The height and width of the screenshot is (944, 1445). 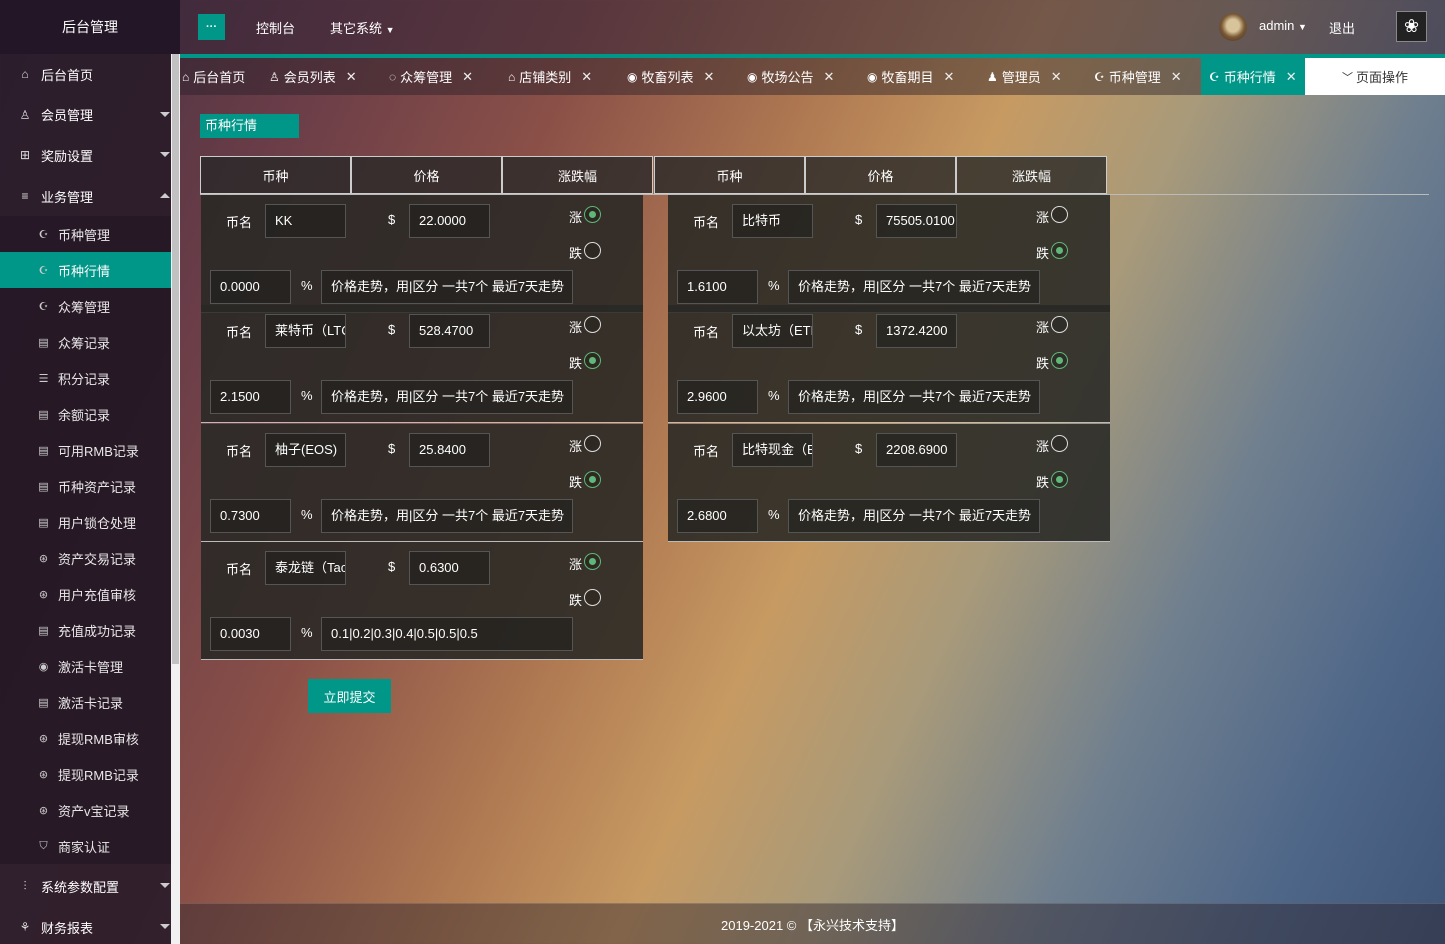 I want to click on sidebar-subitem: ☰ 积分记录, so click(x=90, y=378).